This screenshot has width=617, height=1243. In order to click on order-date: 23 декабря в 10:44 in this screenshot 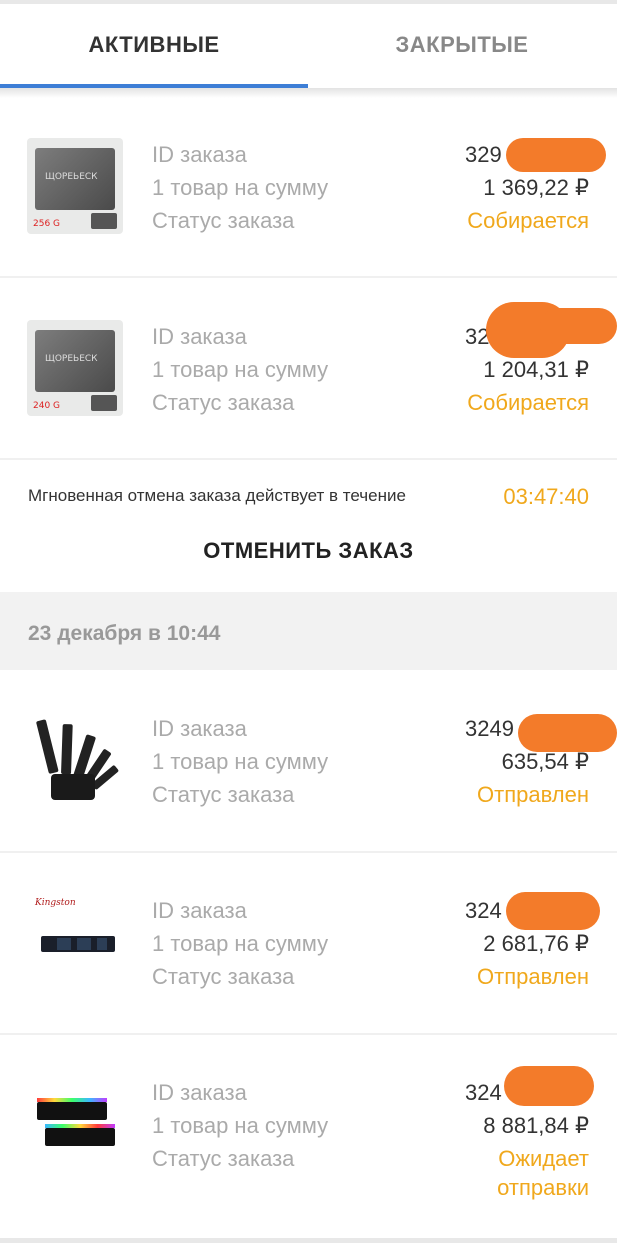, I will do `click(124, 633)`.